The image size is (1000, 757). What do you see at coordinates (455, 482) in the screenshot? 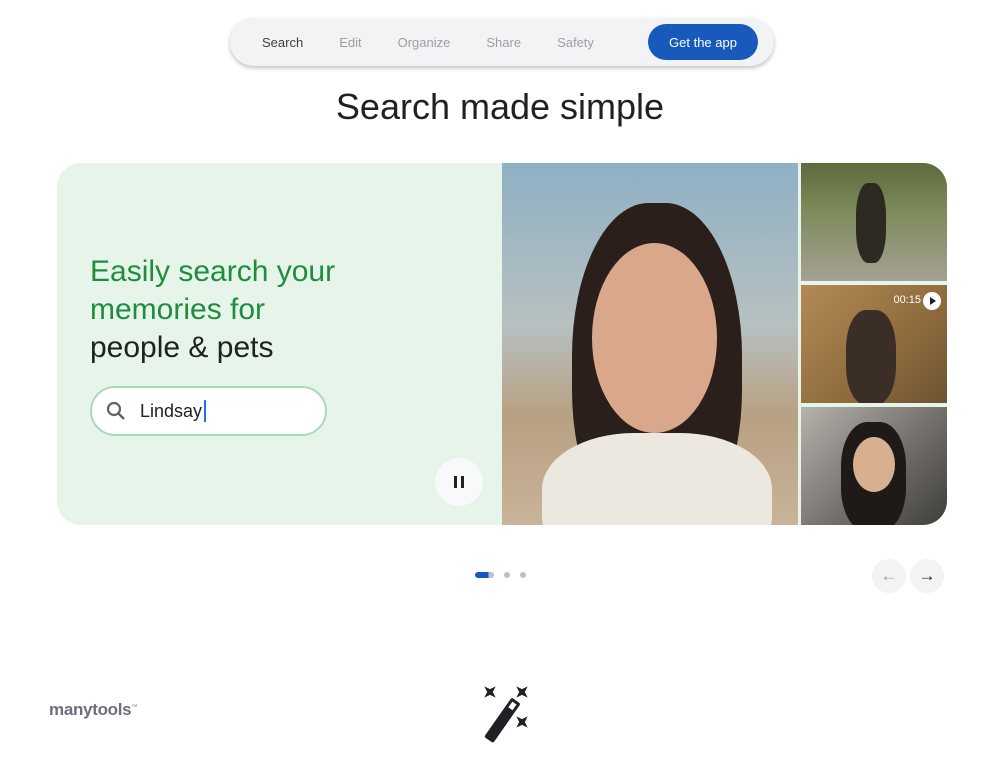
I see `pause-icon` at bounding box center [455, 482].